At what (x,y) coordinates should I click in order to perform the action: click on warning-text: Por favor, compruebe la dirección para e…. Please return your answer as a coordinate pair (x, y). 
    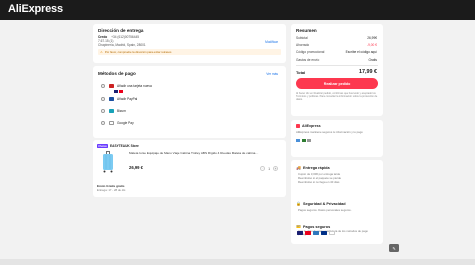
    Looking at the image, I should click on (138, 52).